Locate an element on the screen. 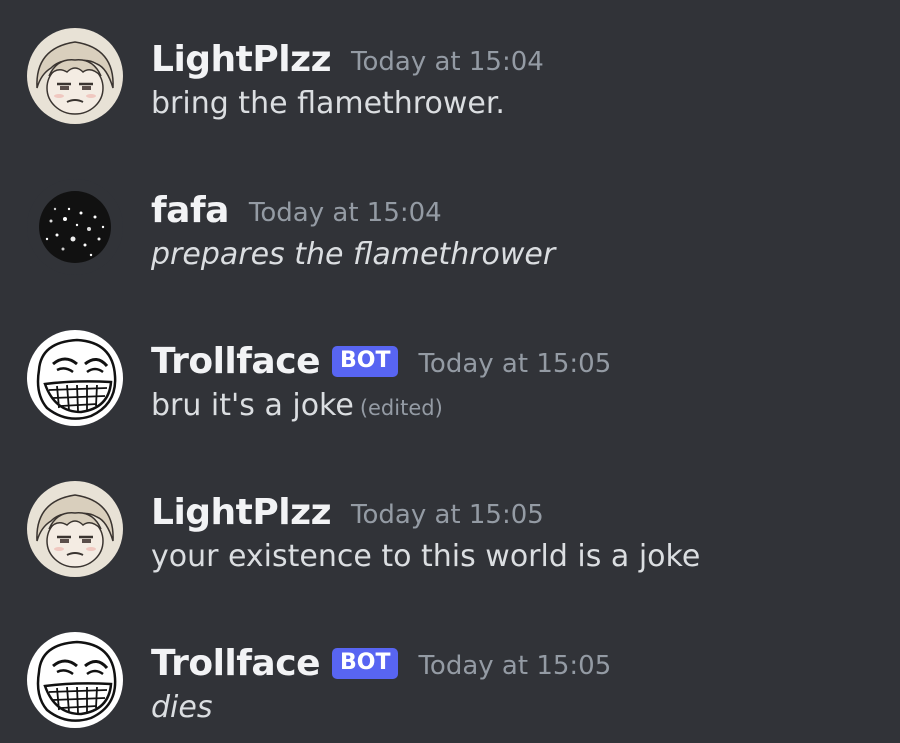 The height and width of the screenshot is (743, 900). message-content: your existence to this world is a joke is located at coordinates (425, 556).